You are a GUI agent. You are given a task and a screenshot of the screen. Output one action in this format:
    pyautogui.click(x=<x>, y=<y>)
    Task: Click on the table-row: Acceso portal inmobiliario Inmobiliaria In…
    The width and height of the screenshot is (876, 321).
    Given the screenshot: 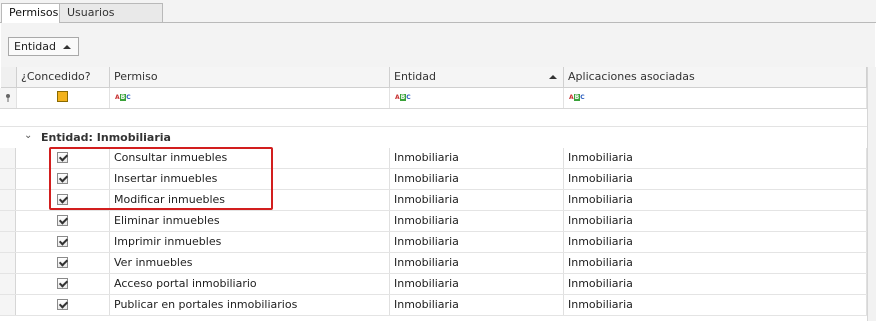 What is the action you would take?
    pyautogui.click(x=433, y=284)
    